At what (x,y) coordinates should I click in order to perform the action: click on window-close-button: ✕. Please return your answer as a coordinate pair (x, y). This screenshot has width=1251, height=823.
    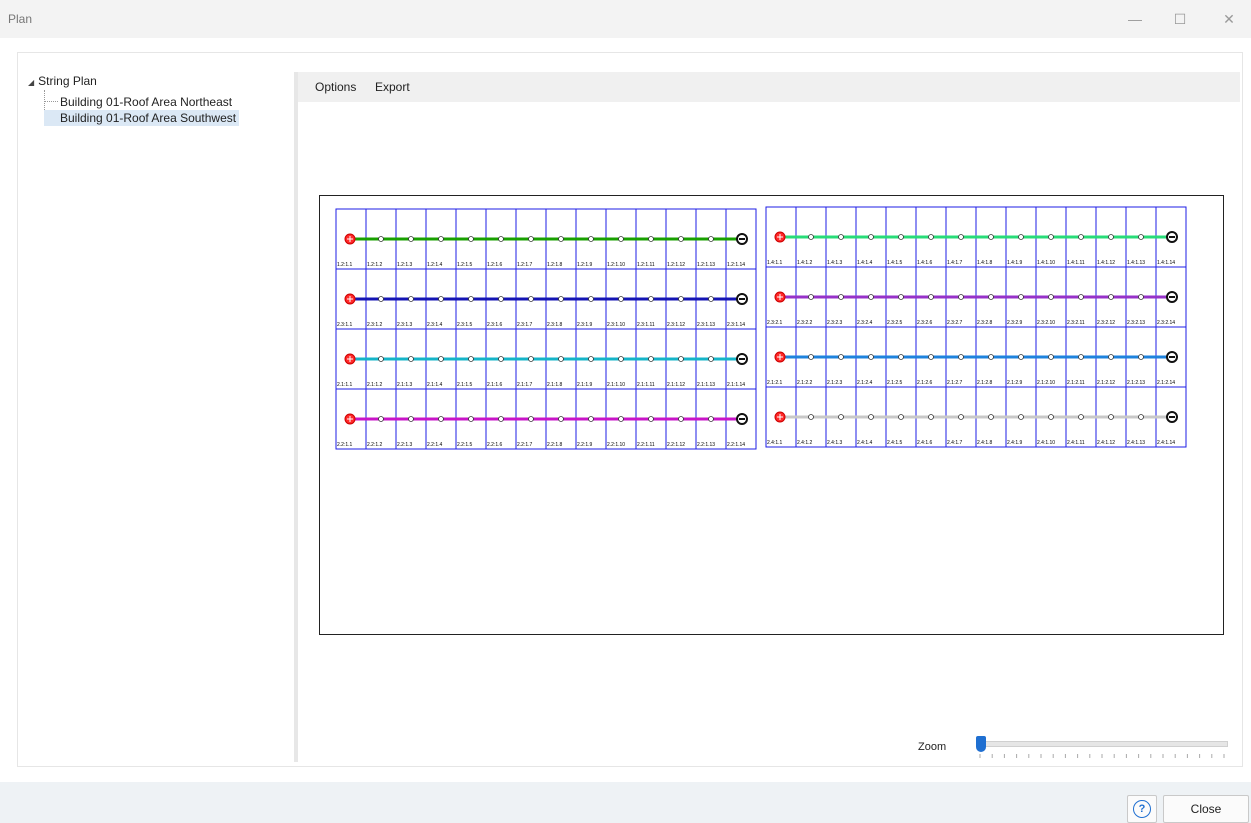
    Looking at the image, I should click on (1229, 19).